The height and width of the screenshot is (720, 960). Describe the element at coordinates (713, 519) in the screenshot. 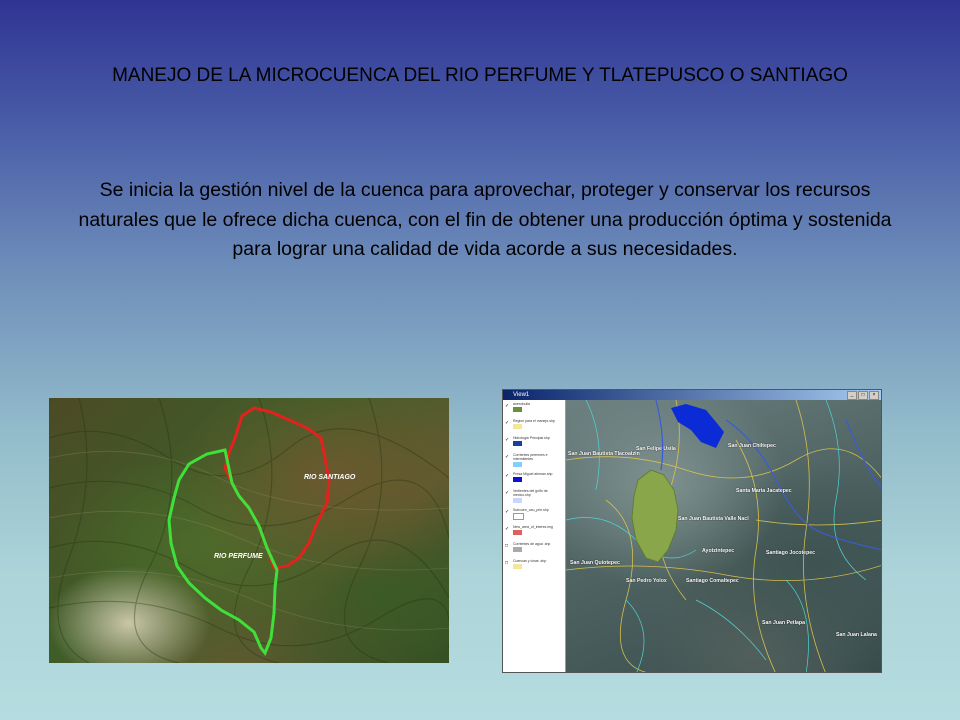

I see `town-label: San Juan Bautista Valle Nacl` at that location.